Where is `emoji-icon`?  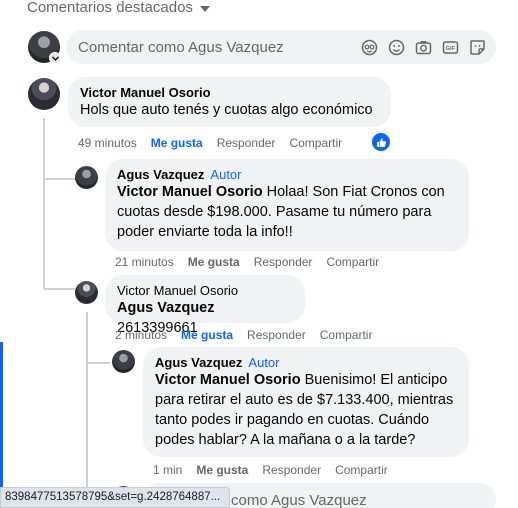
emoji-icon is located at coordinates (396, 47).